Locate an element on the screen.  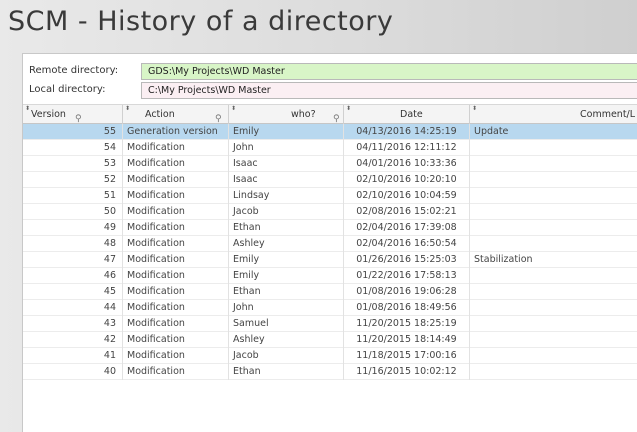
cell-date: 11/20/2015 18:25:19 is located at coordinates (407, 324).